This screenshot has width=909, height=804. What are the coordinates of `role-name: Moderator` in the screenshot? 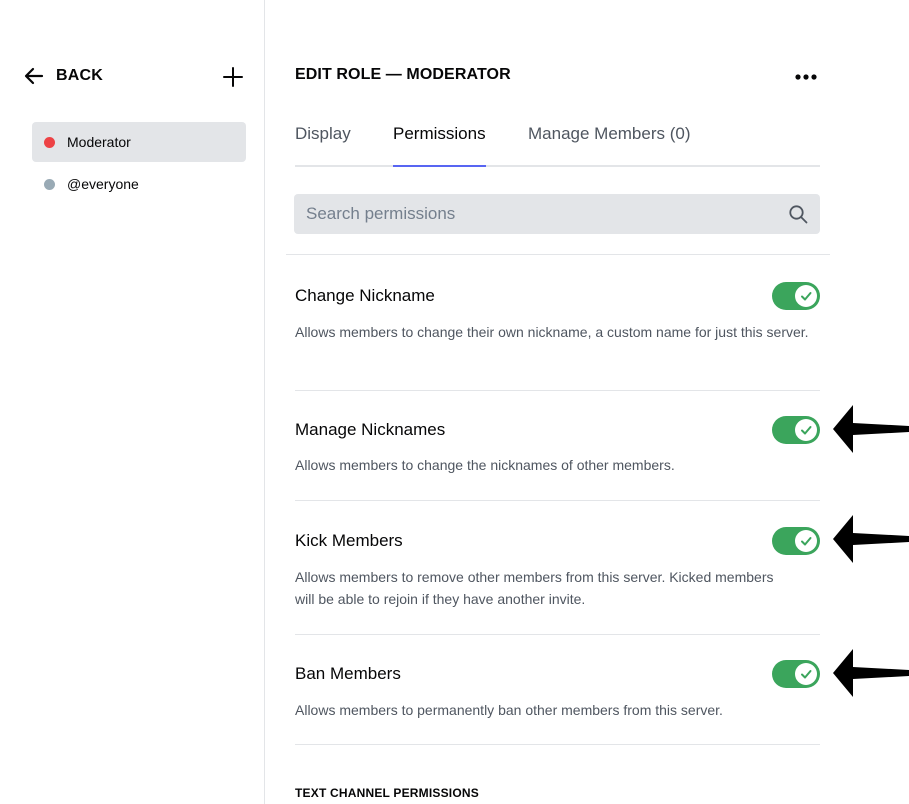 It's located at (99, 142).